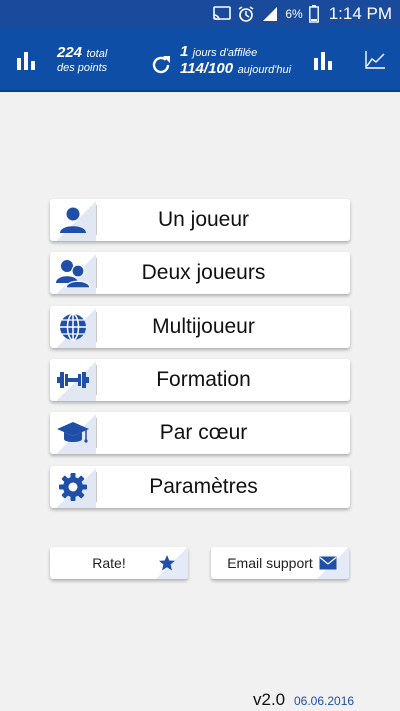  What do you see at coordinates (200, 14) in the screenshot?
I see `status-bar: 6% 1:14 PM` at bounding box center [200, 14].